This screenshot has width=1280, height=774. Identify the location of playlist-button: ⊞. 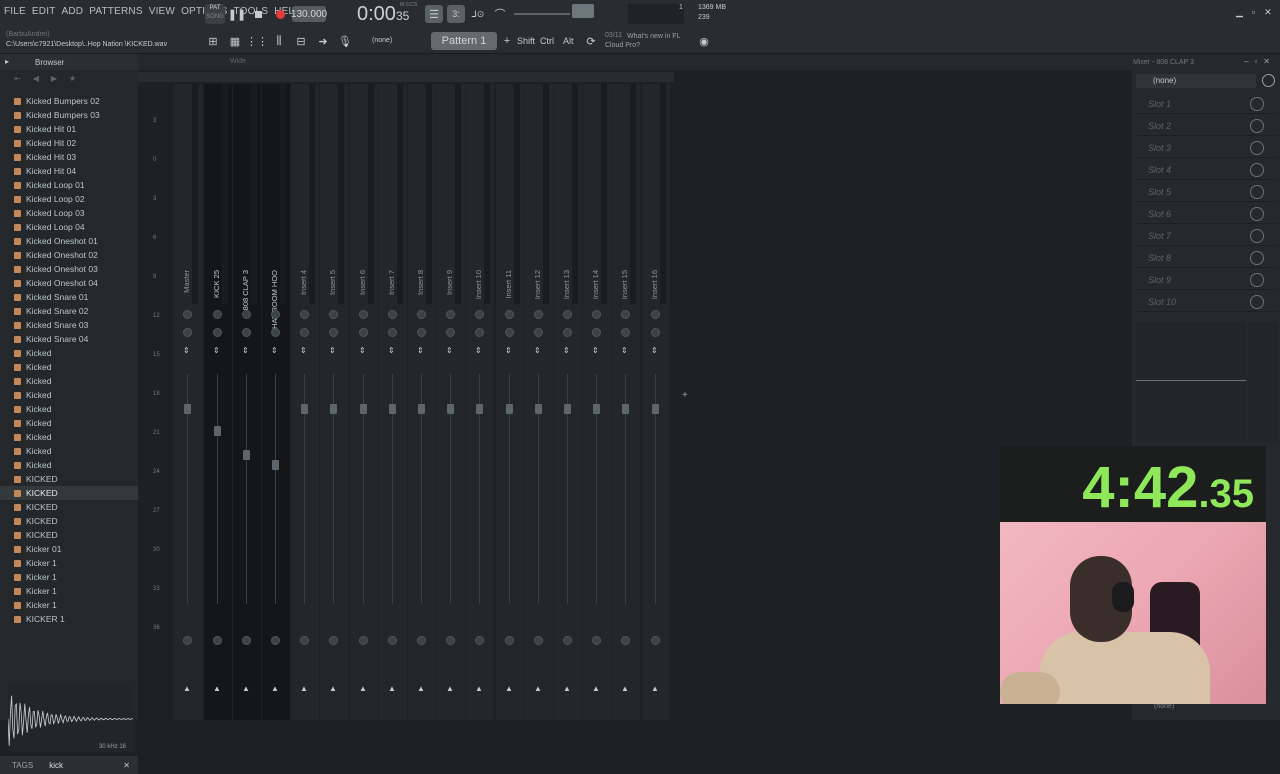
(213, 41).